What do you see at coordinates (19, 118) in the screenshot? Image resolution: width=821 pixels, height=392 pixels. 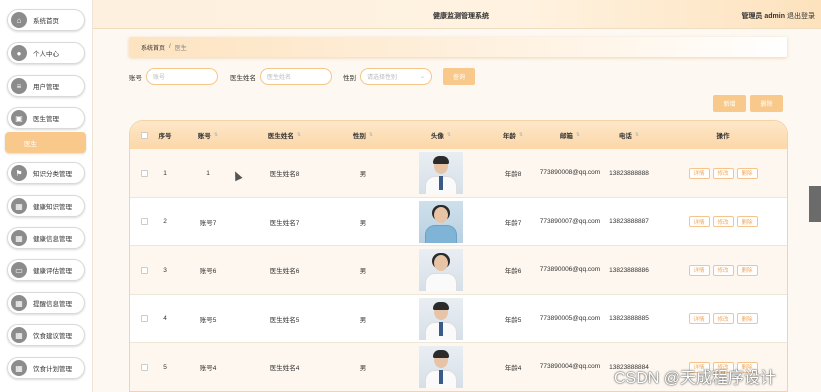 I see `doctor-icon: ▣` at bounding box center [19, 118].